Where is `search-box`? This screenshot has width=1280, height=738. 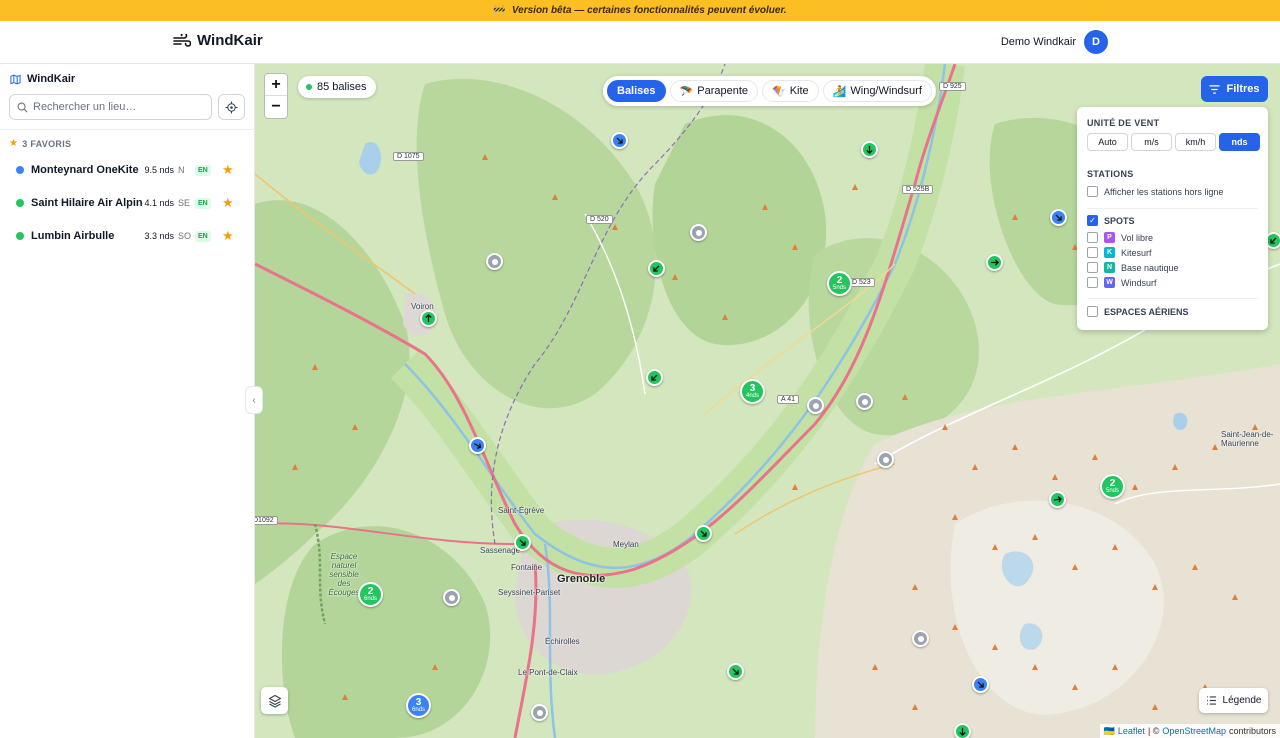 search-box is located at coordinates (110, 107).